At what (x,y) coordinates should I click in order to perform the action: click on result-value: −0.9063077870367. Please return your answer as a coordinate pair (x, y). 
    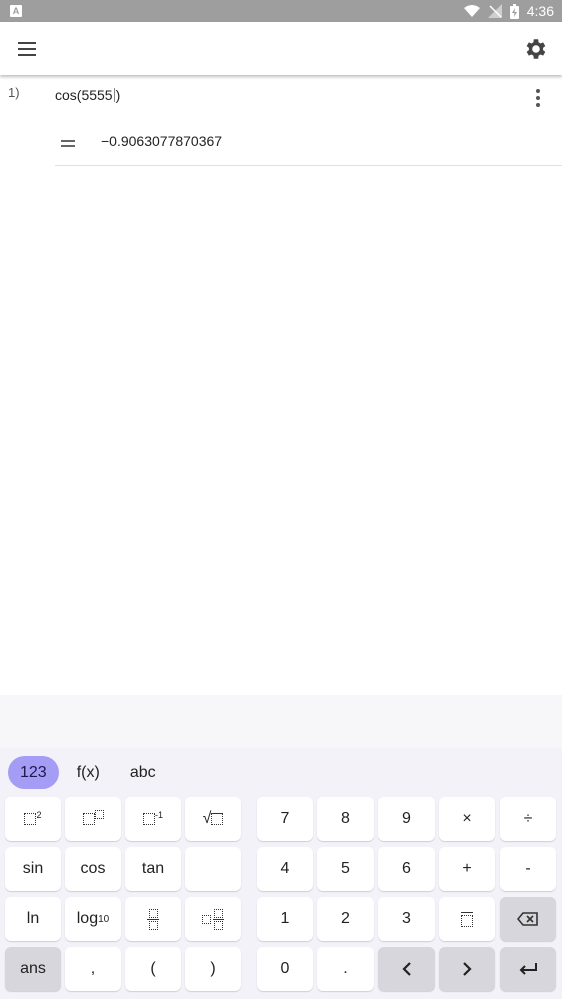
    Looking at the image, I should click on (162, 141).